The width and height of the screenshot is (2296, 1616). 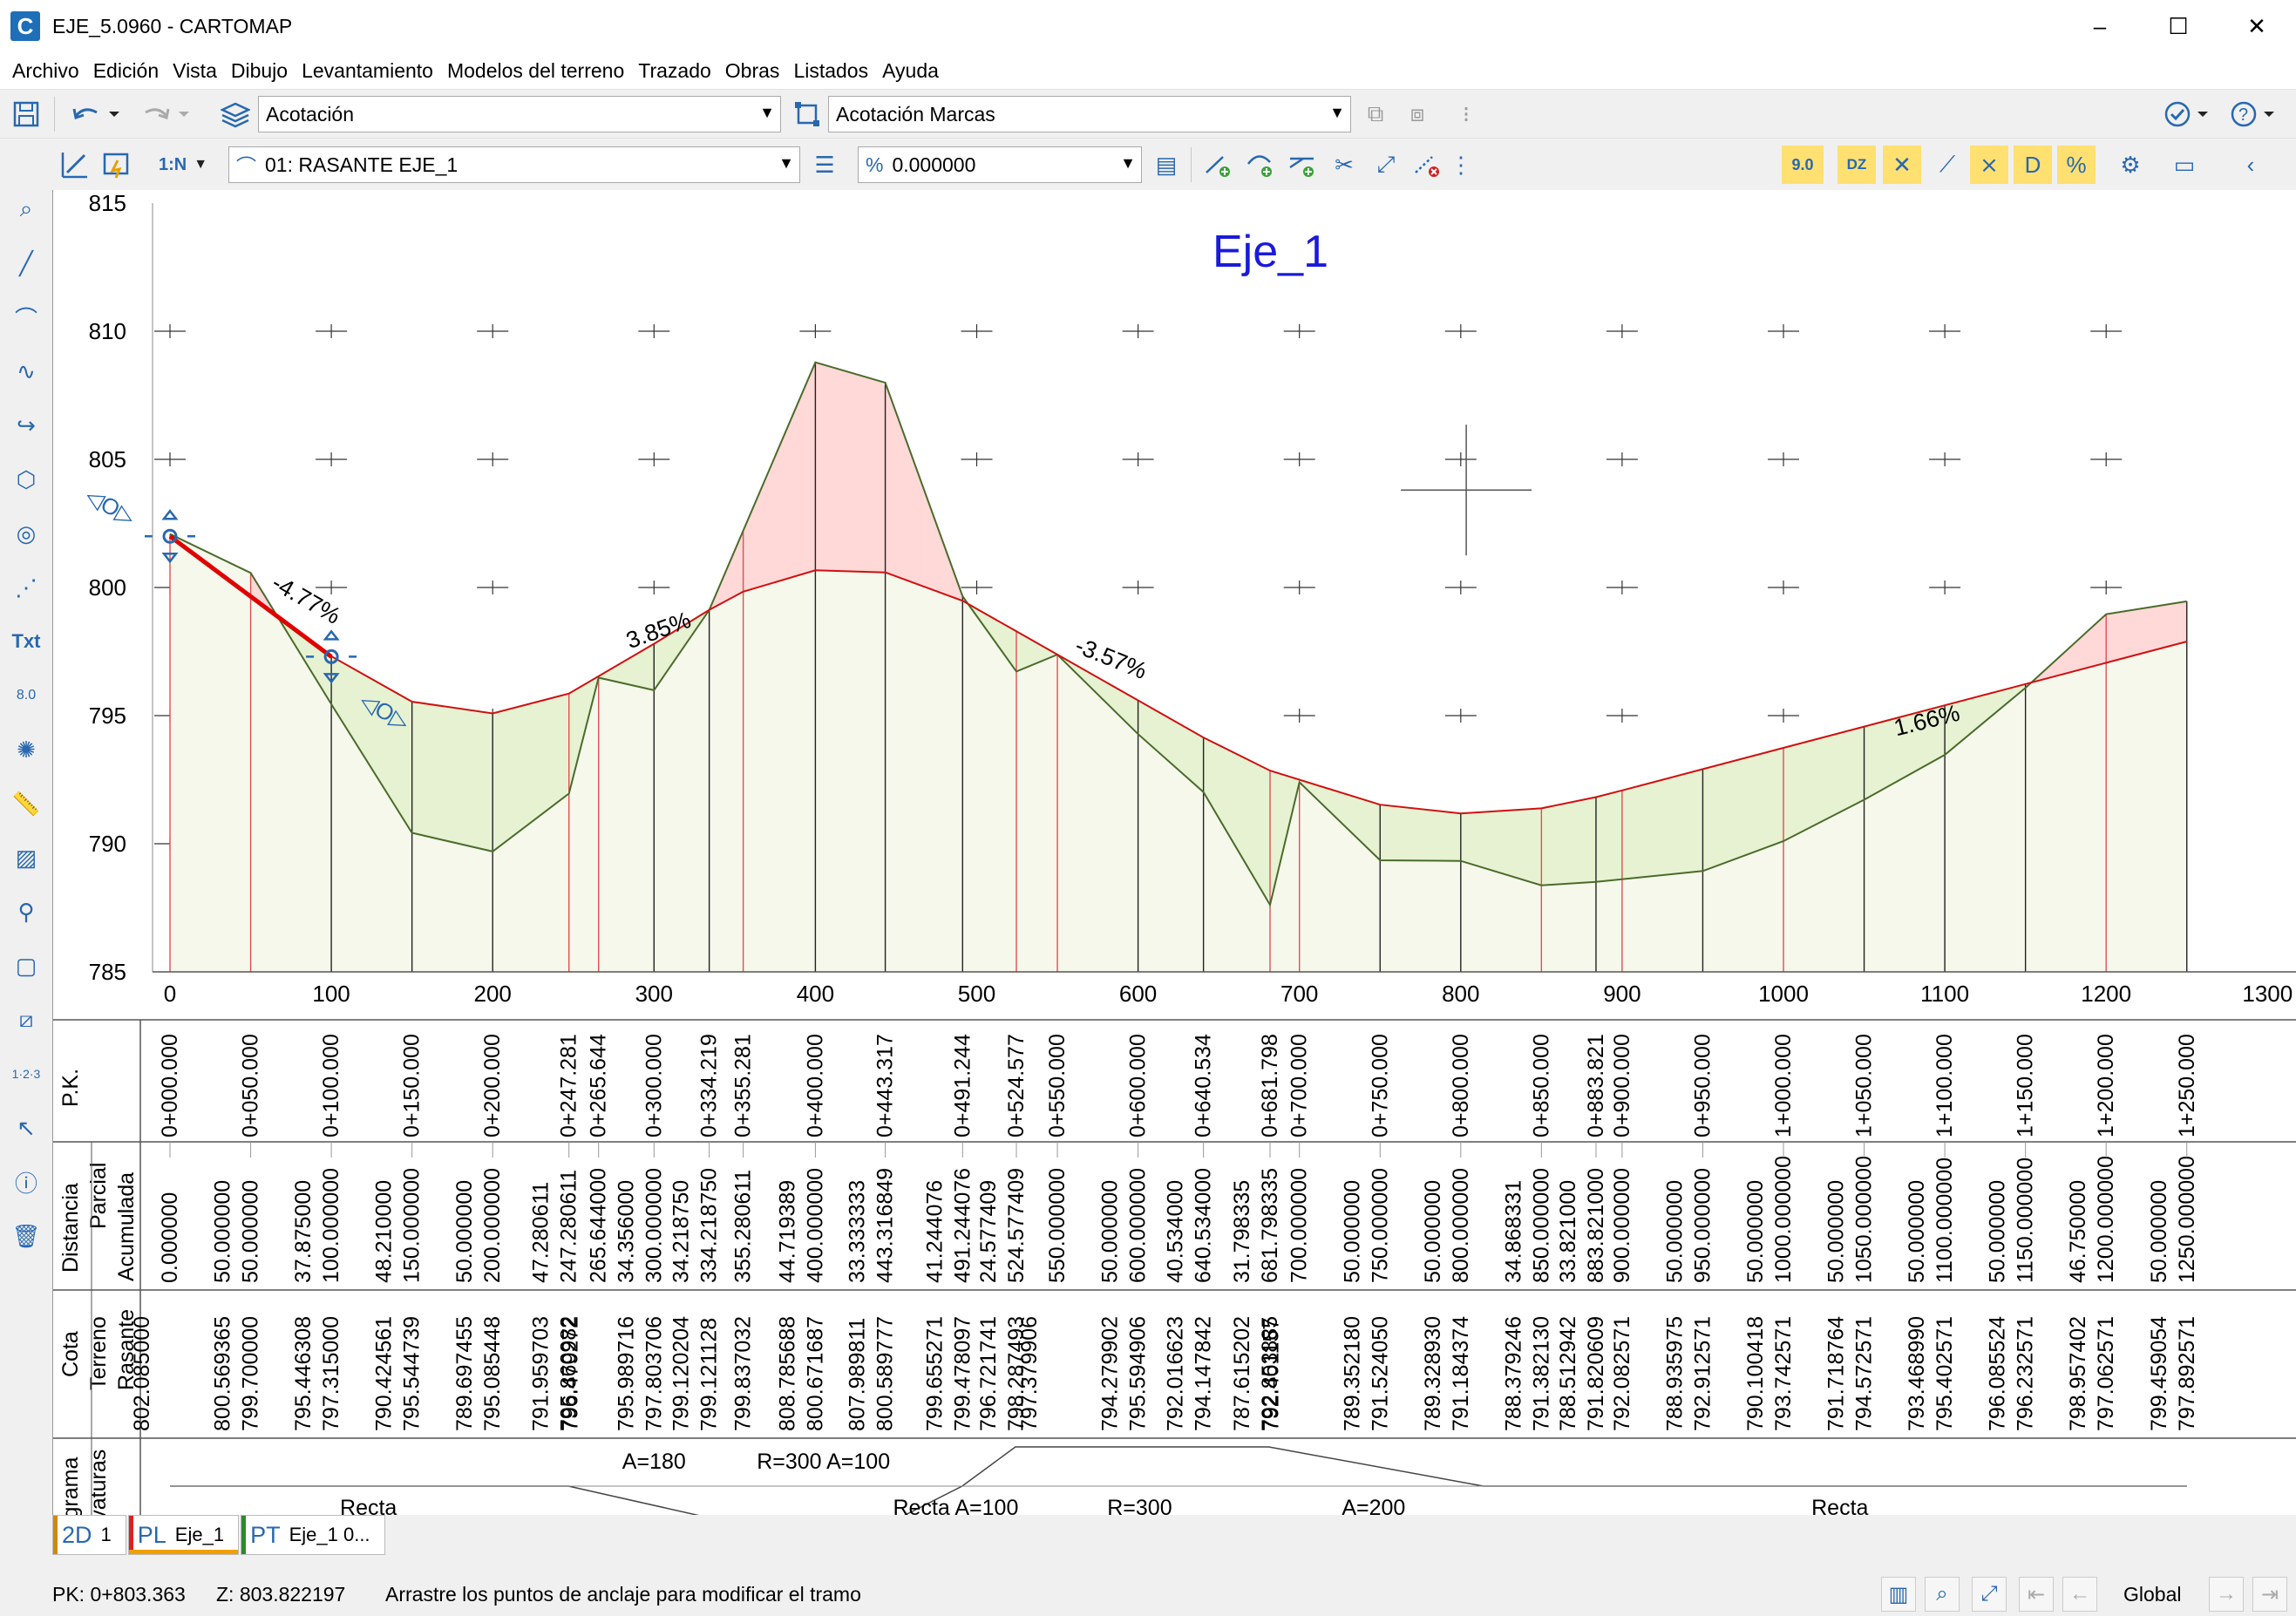 I want to click on menu-modelos-del-terreno: Modelos del terreno, so click(x=535, y=71).